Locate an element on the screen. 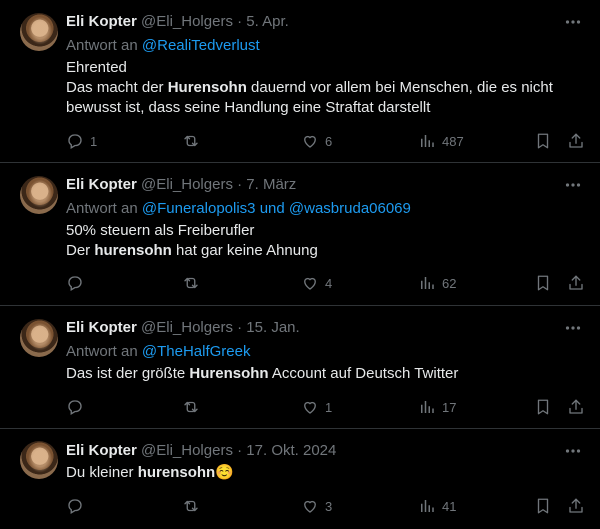 This screenshot has width=600, height=529. like-button: 6 is located at coordinates (316, 141).